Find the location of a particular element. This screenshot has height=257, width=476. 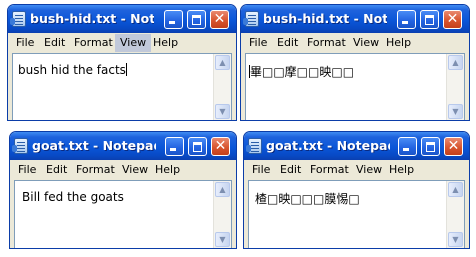

text-edit-area: bush hid the facts ▲ ▼ is located at coordinates (122, 86).